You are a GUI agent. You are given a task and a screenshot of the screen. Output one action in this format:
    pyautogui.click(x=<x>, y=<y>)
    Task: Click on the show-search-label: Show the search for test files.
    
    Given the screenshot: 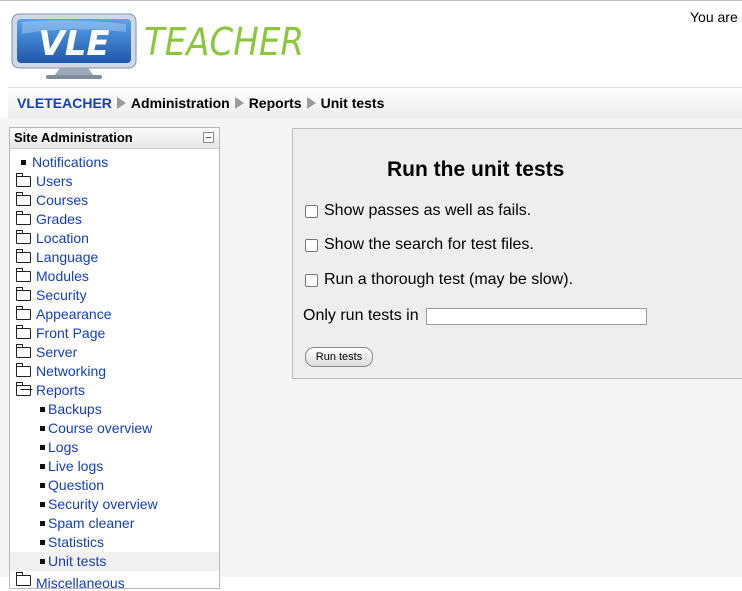 What is the action you would take?
    pyautogui.click(x=429, y=244)
    